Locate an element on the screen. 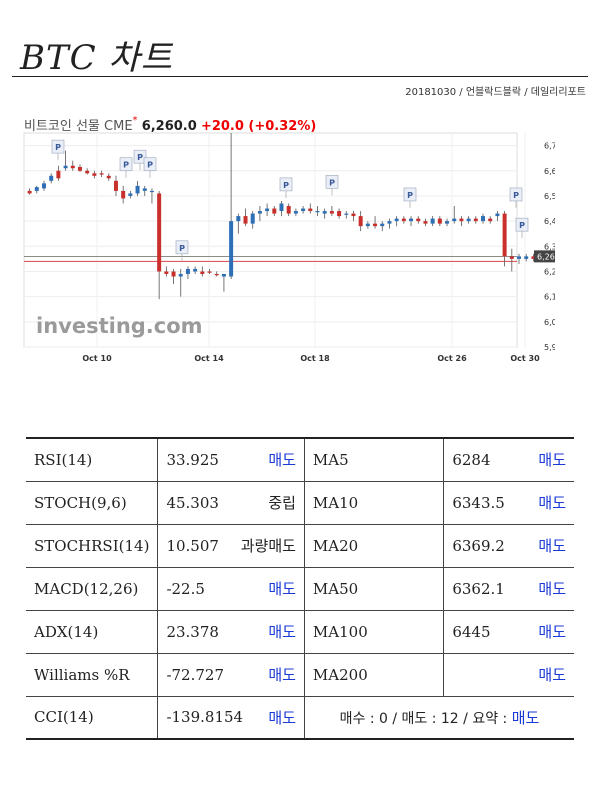 The height and width of the screenshot is (791, 600). ma-name: MA200 is located at coordinates (374, 675).